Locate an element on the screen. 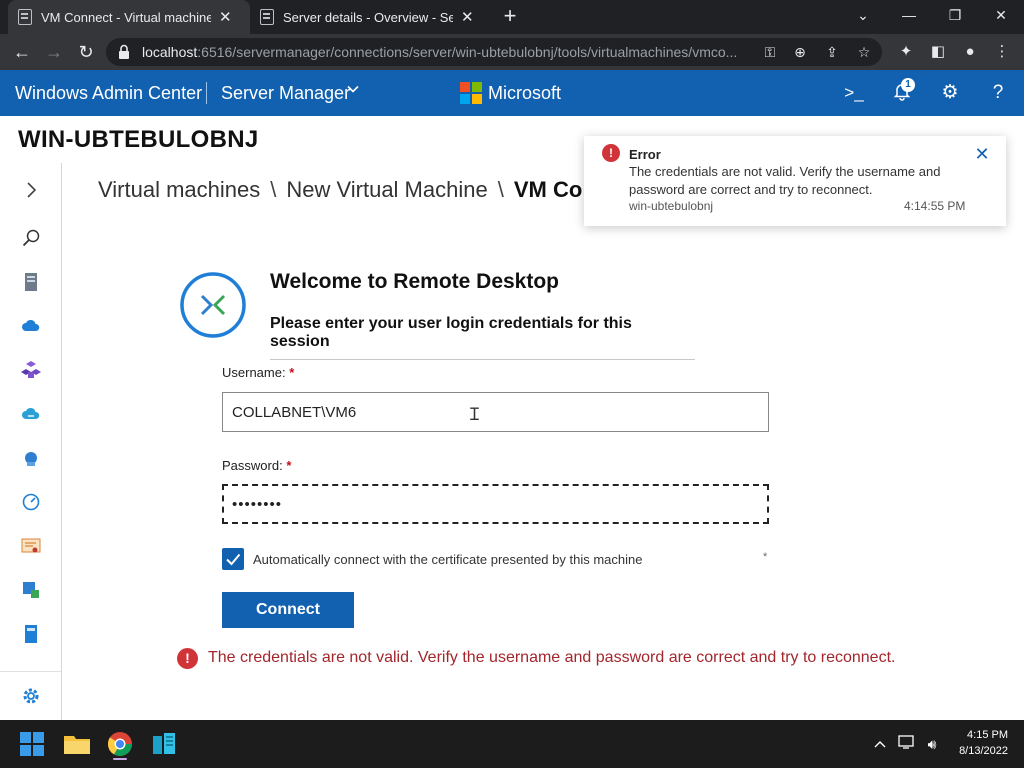 This screenshot has width=1024, height=768. brand-name: Microsoft is located at coordinates (525, 93).